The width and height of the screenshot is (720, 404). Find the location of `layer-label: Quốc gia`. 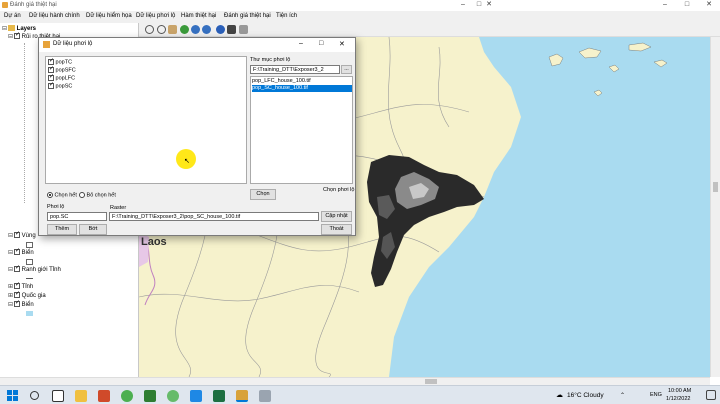

layer-label: Quốc gia is located at coordinates (33, 296).